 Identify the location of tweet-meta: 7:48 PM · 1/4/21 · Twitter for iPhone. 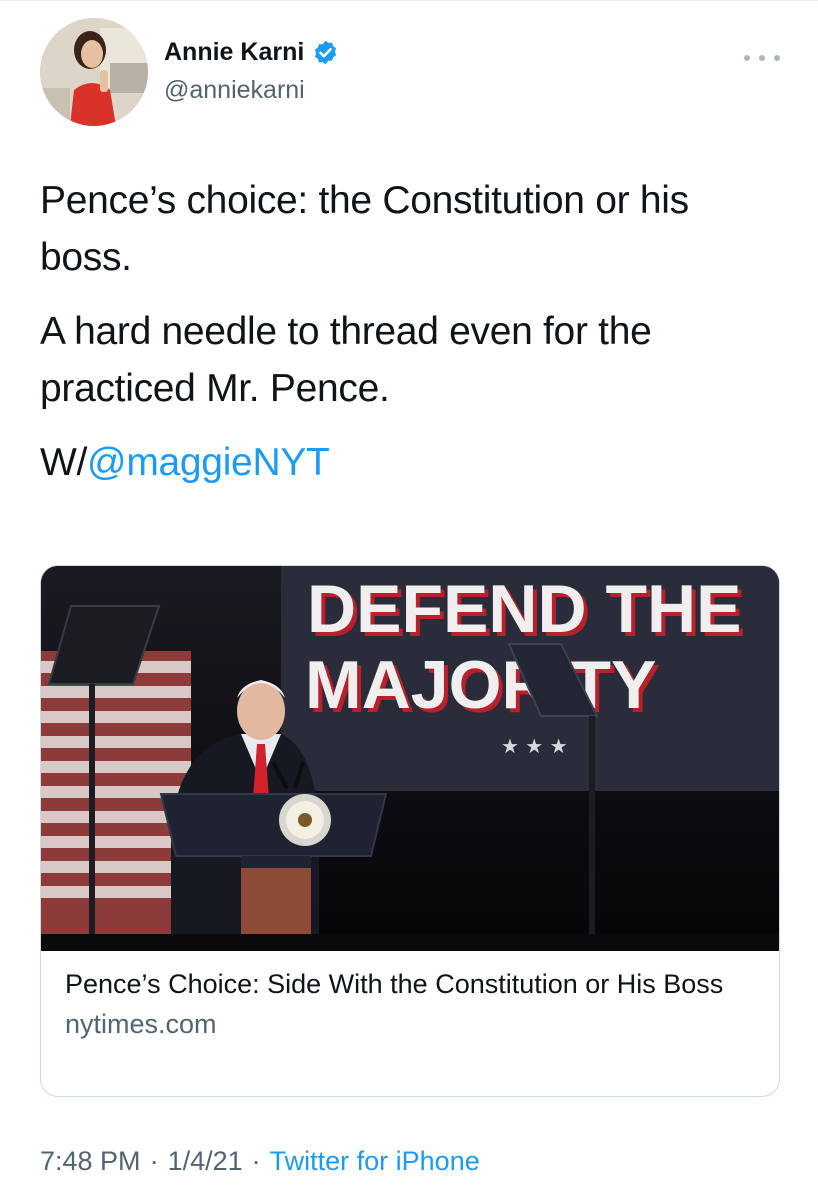
(260, 1161).